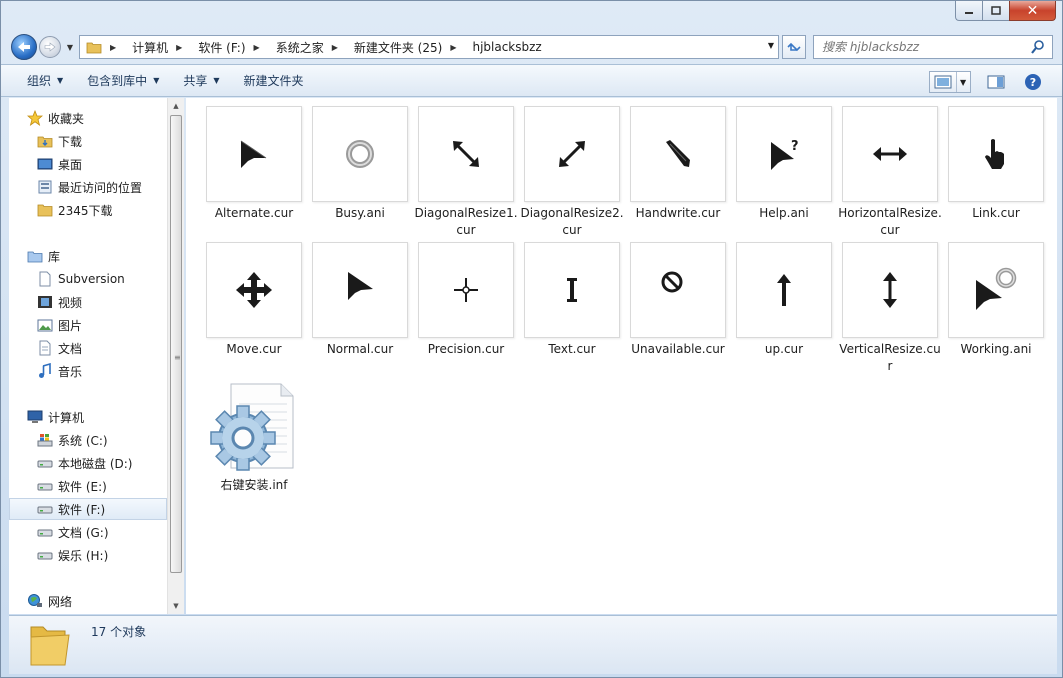 The width and height of the screenshot is (1063, 678). What do you see at coordinates (59, 164) in the screenshot?
I see `nav-item-desktop: 桌面` at bounding box center [59, 164].